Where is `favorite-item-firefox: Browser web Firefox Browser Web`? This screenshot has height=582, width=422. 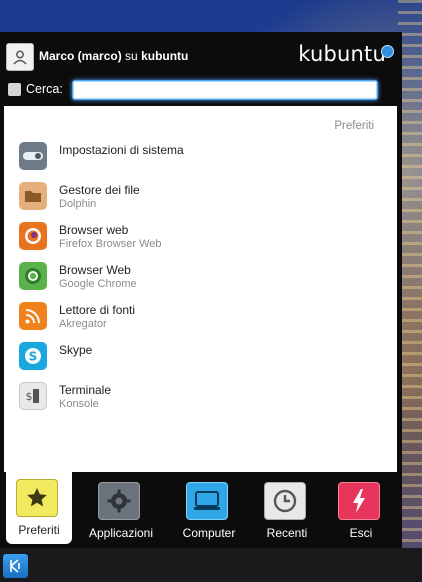 favorite-item-firefox: Browser web Firefox Browser Web is located at coordinates (200, 236).